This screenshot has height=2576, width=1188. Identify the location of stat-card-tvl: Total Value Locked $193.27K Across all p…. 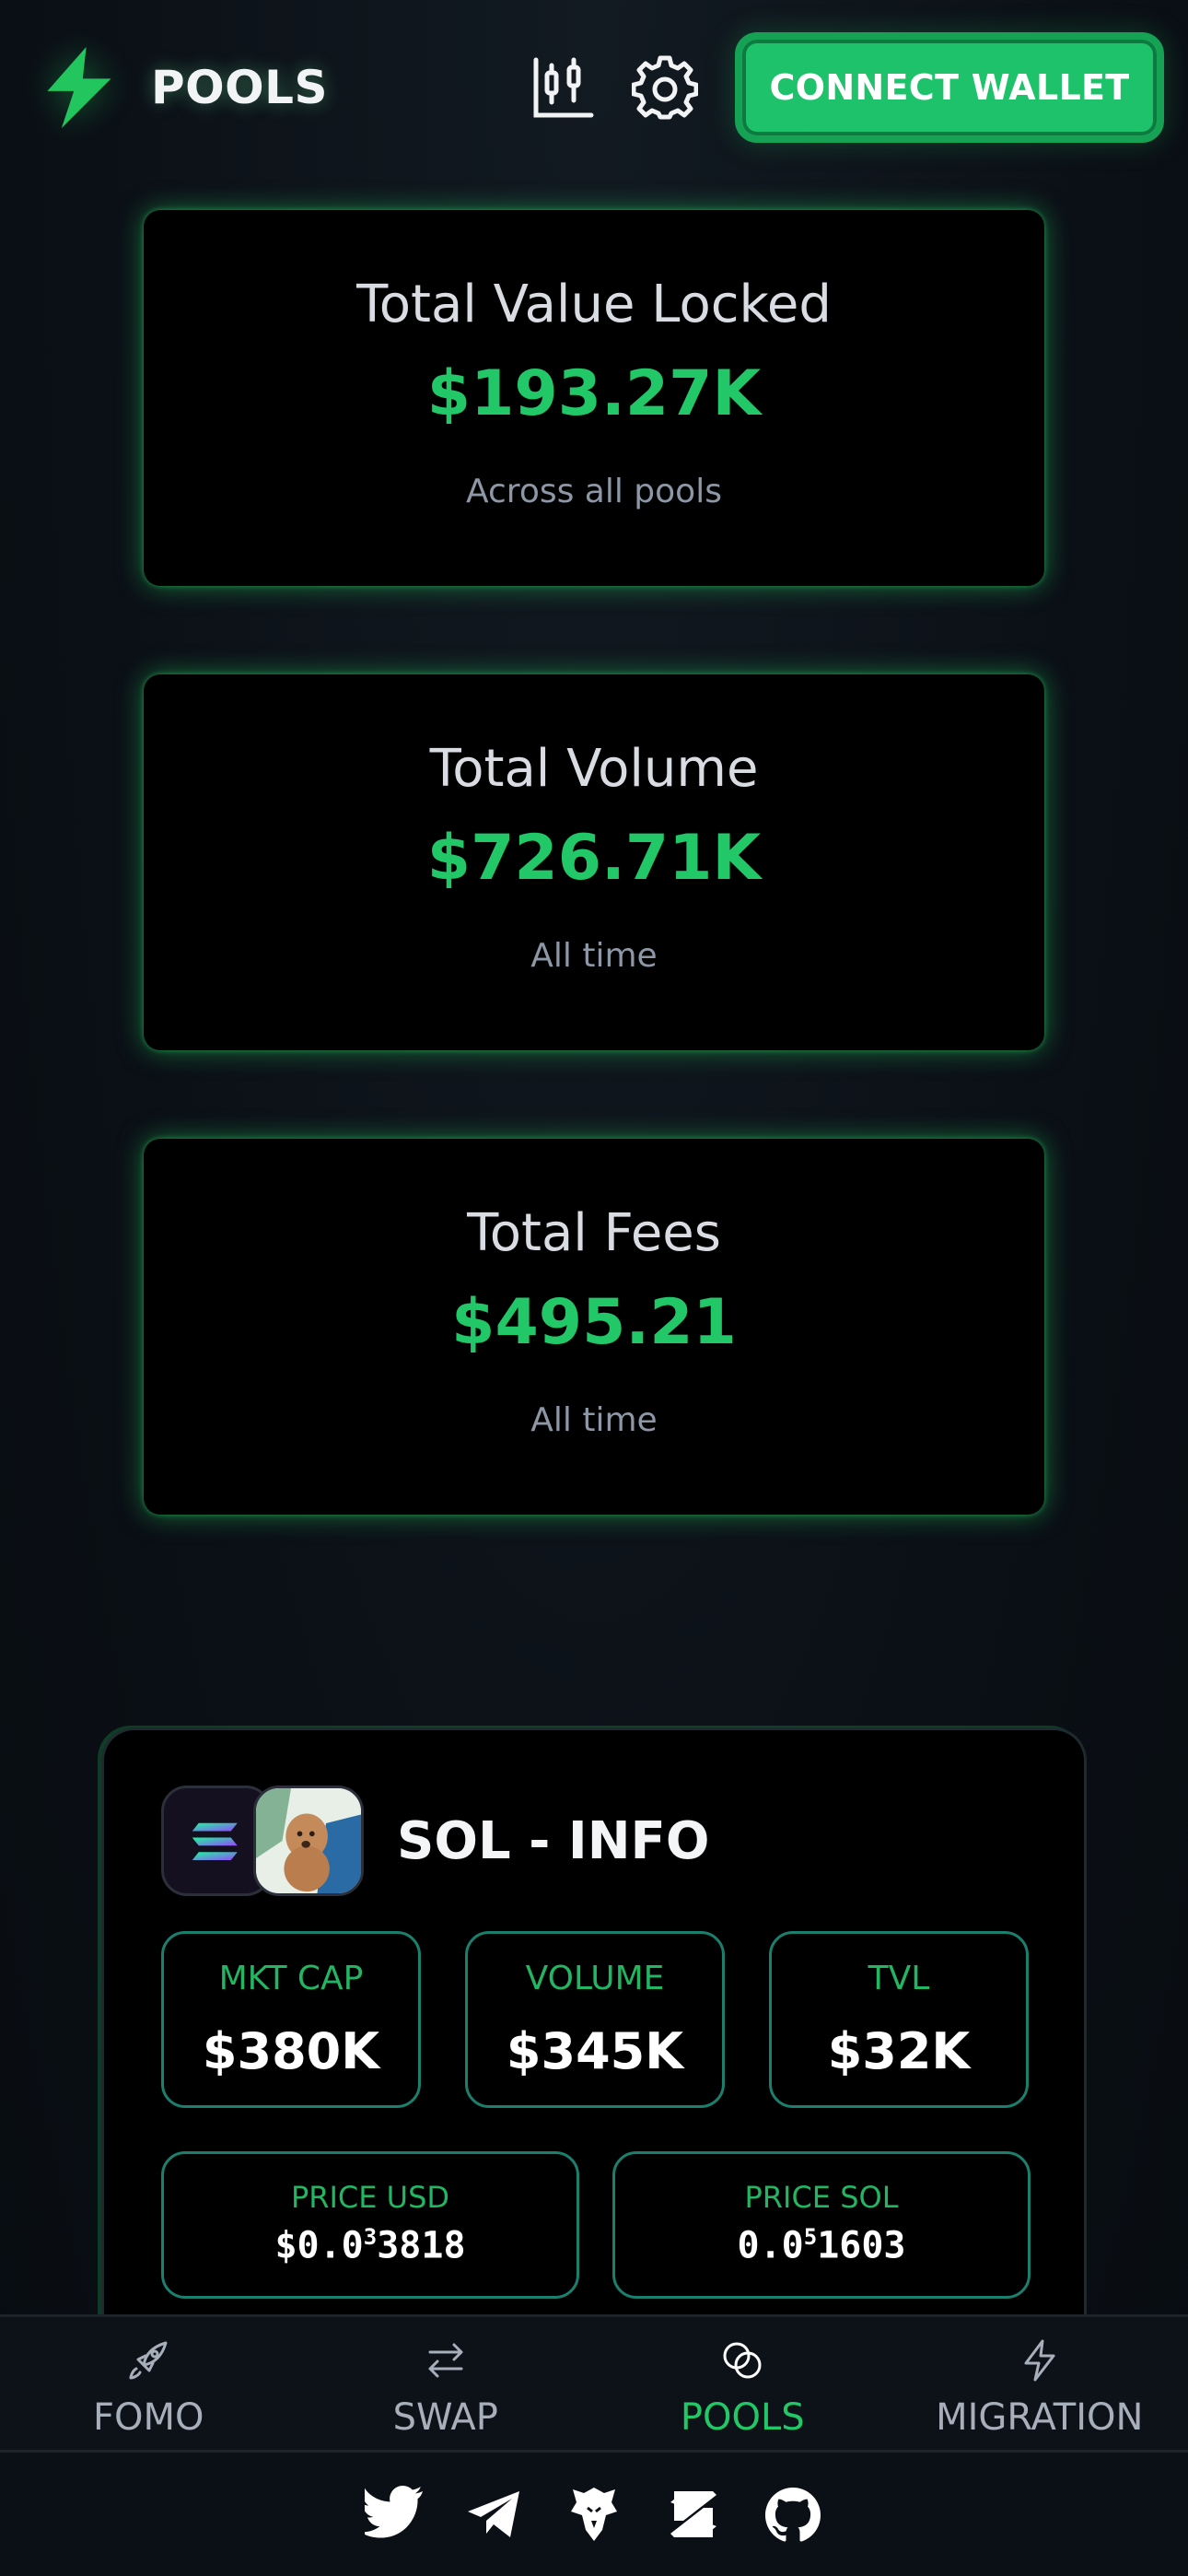
(594, 398).